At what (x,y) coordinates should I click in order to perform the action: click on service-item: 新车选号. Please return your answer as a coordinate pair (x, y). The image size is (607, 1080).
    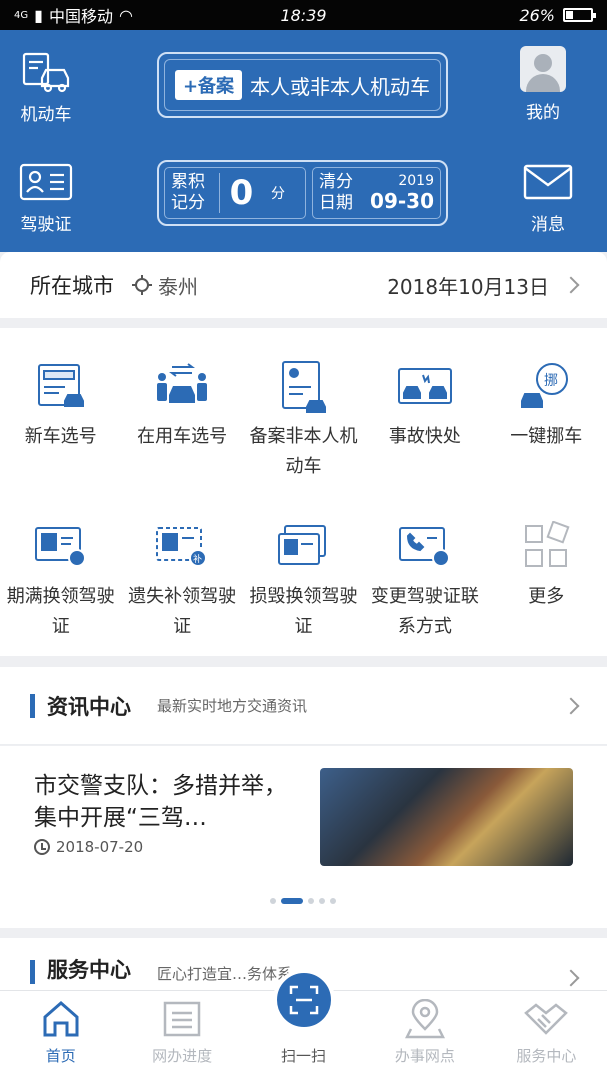
    Looking at the image, I should click on (60, 438).